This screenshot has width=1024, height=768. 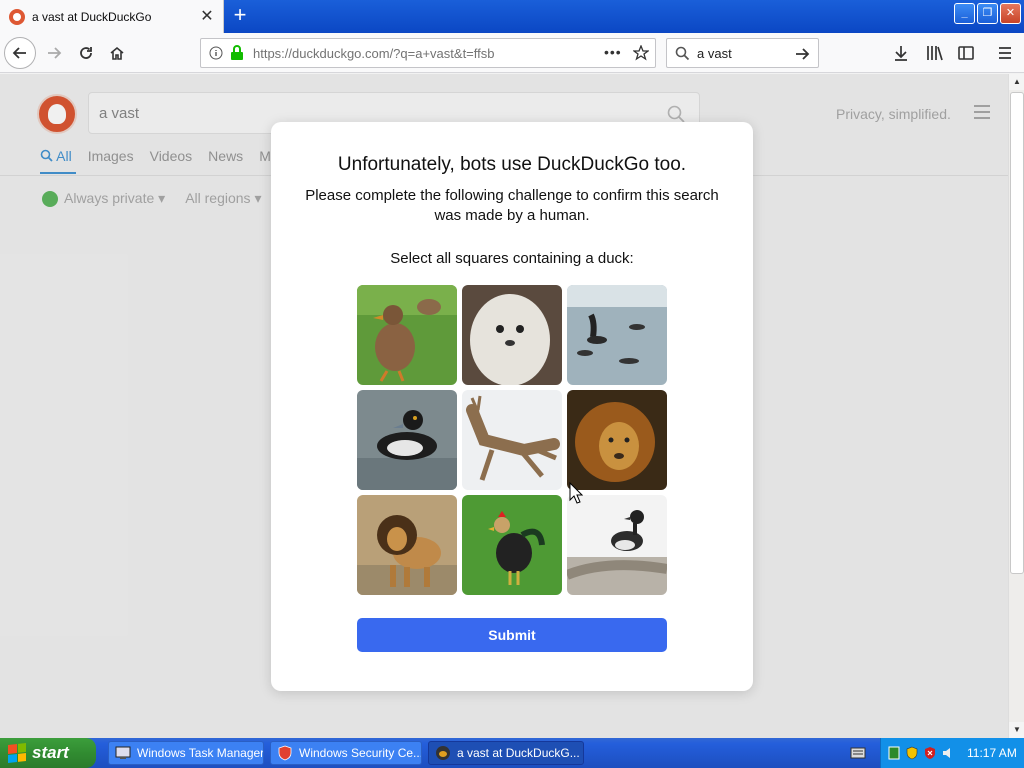 I want to click on maximize-button: ❐, so click(x=987, y=13).